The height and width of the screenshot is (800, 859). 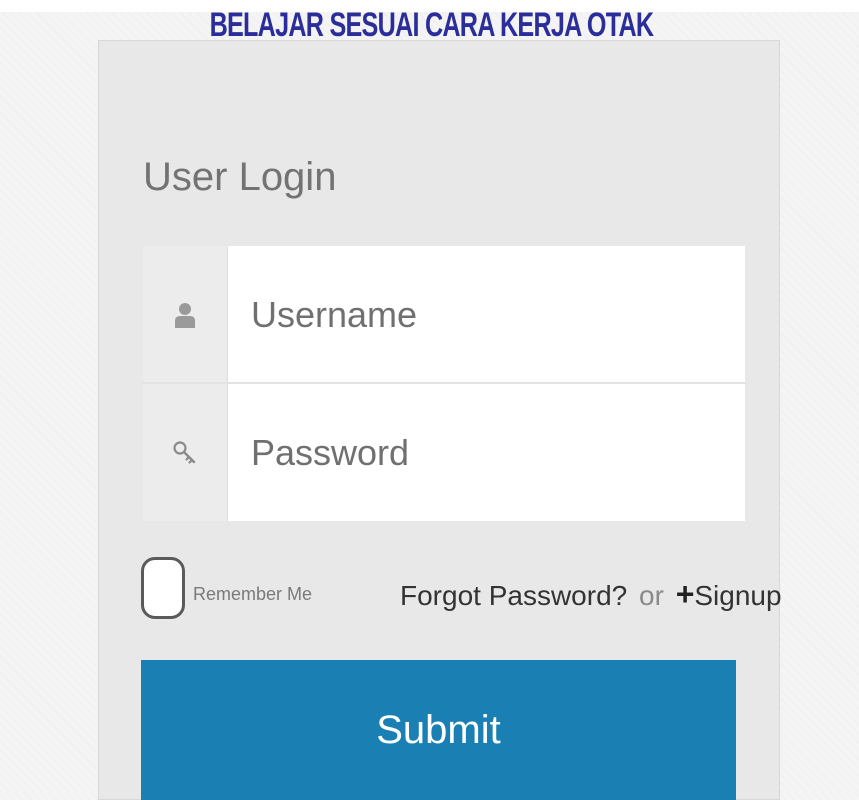 I want to click on forgot-password-link: Forgot Password?, so click(x=513, y=595).